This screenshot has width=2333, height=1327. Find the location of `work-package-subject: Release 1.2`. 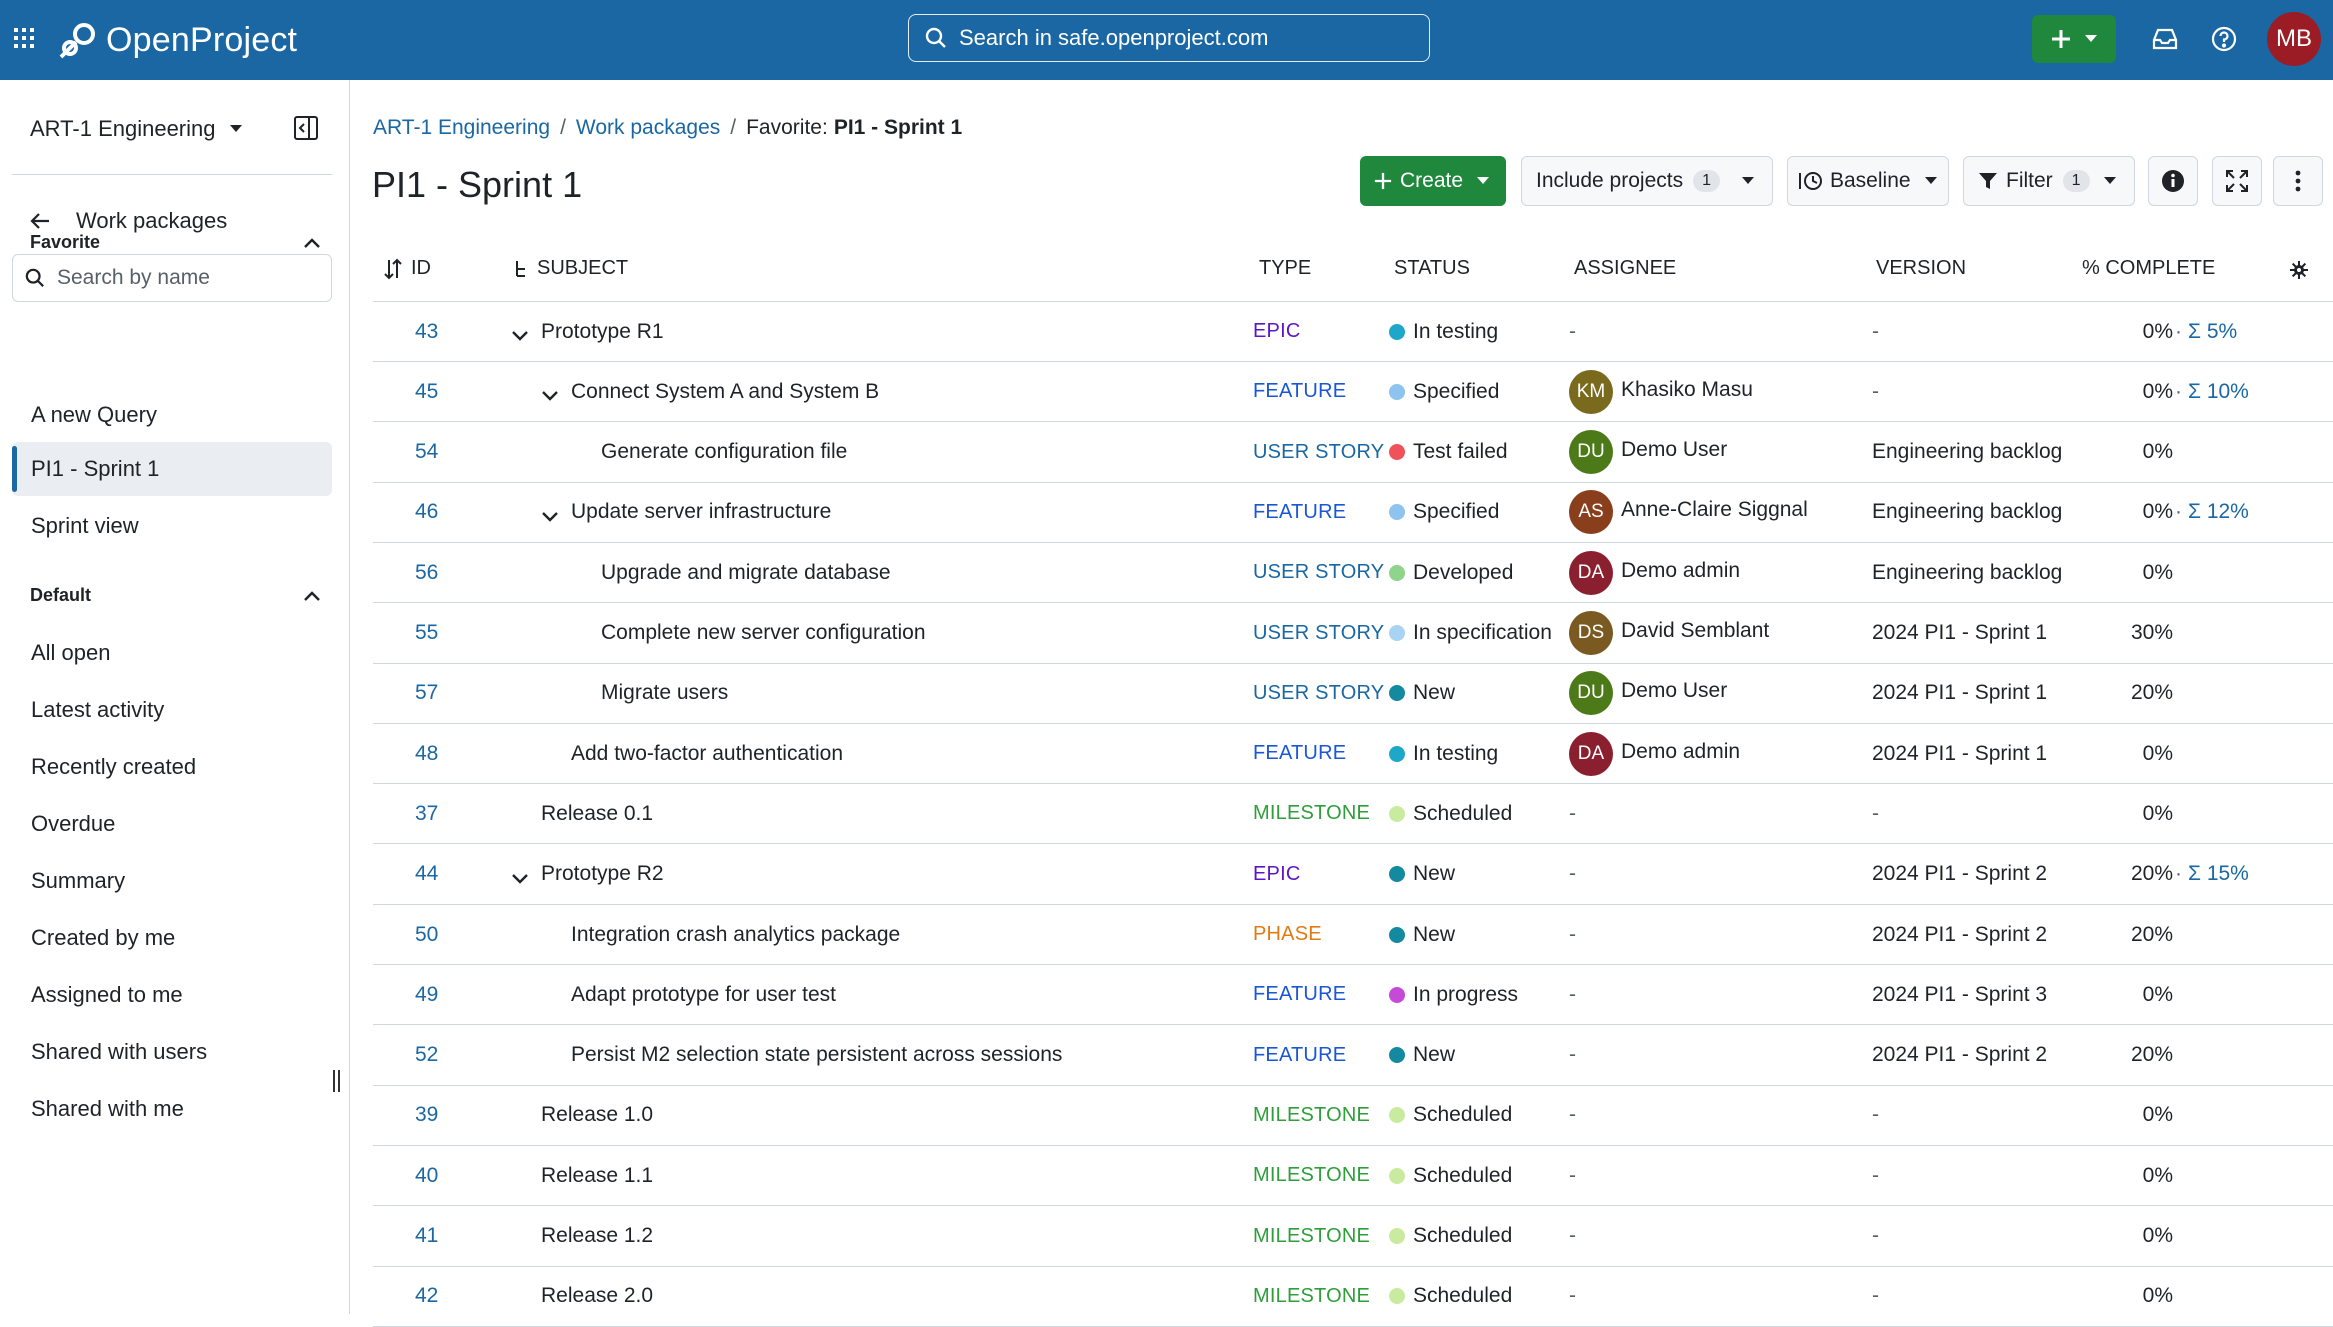

work-package-subject: Release 1.2 is located at coordinates (597, 1236).